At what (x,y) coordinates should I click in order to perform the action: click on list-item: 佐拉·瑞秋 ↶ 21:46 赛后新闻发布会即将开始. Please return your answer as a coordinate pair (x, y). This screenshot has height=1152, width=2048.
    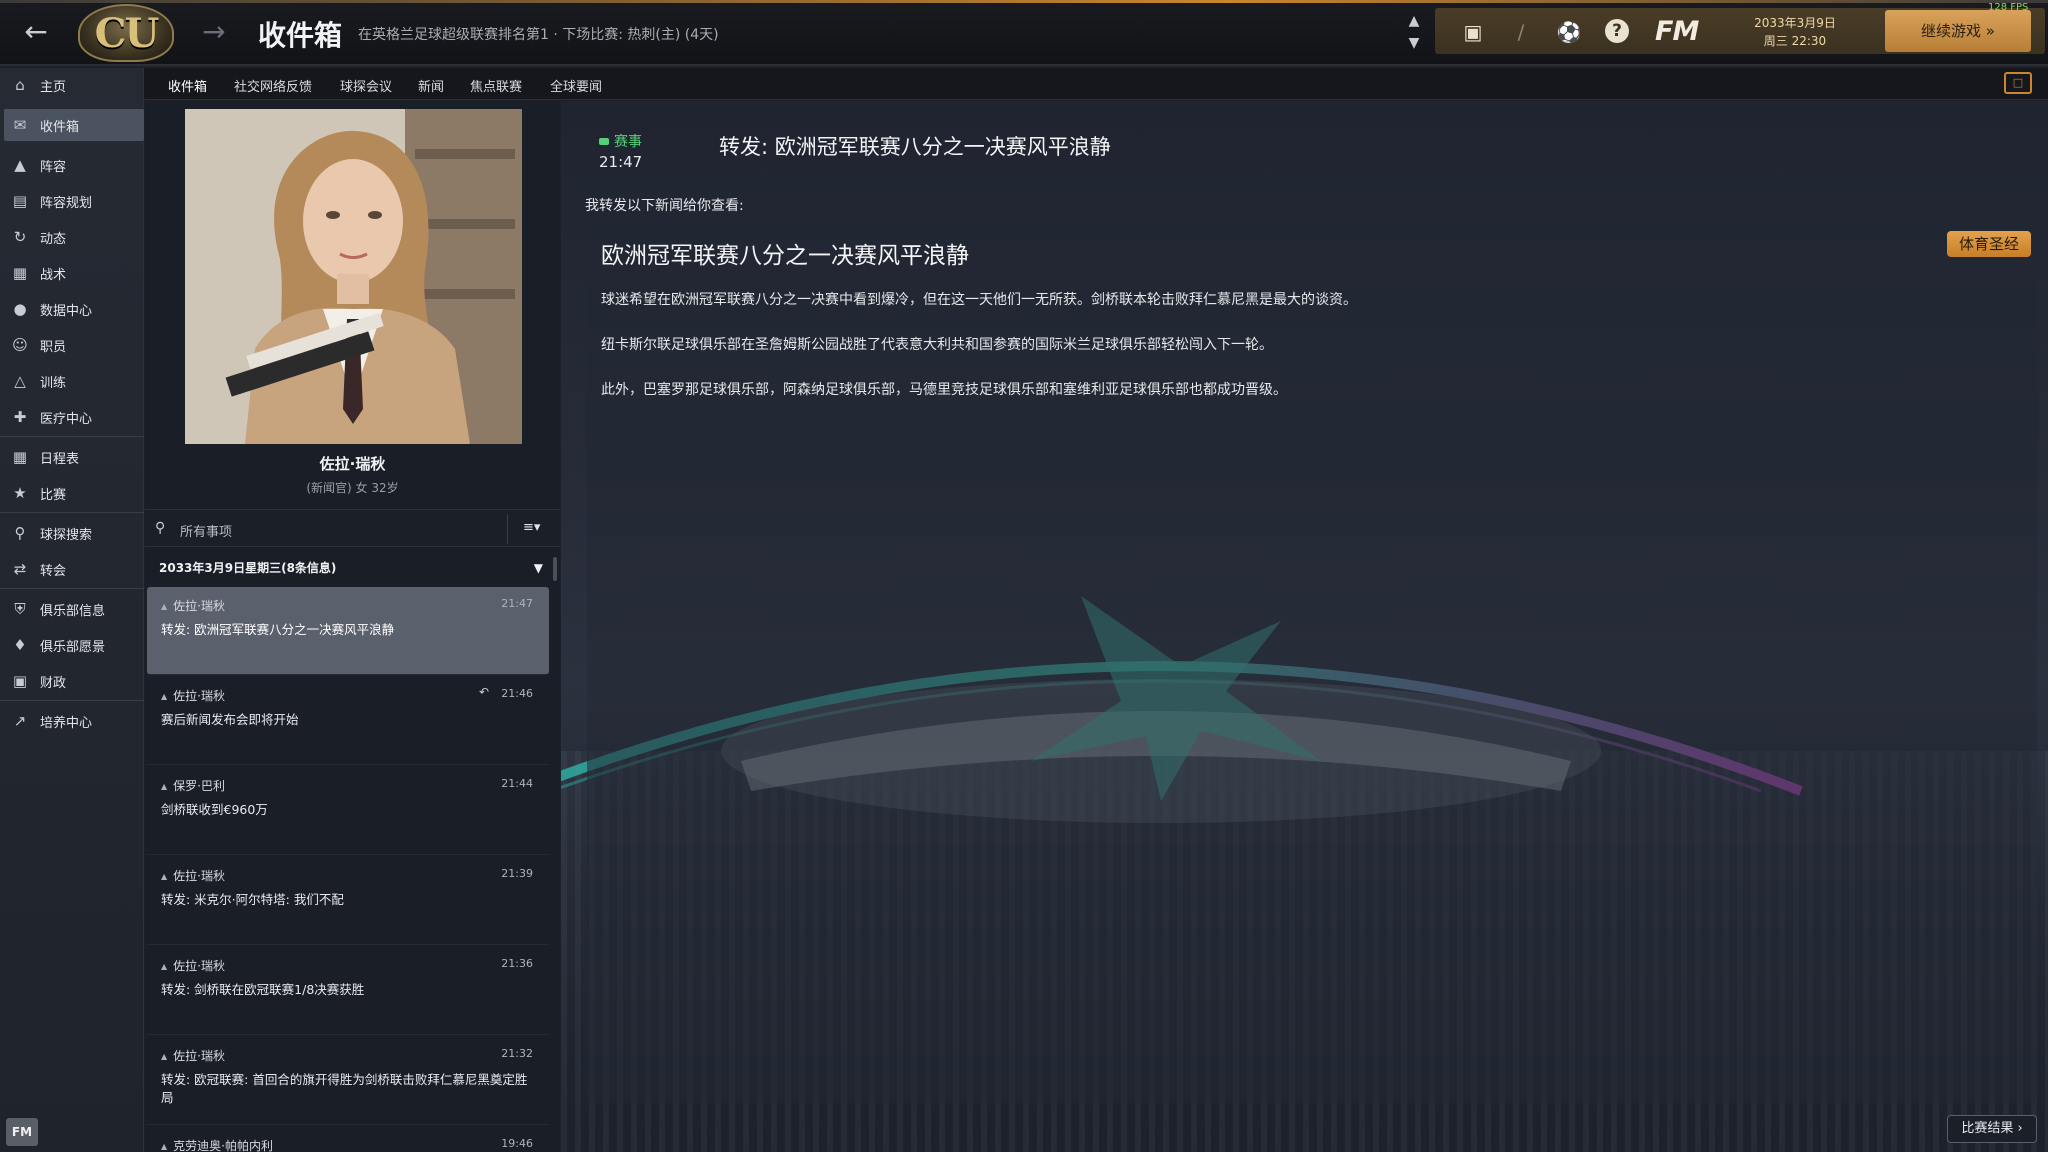
    Looking at the image, I should click on (348, 721).